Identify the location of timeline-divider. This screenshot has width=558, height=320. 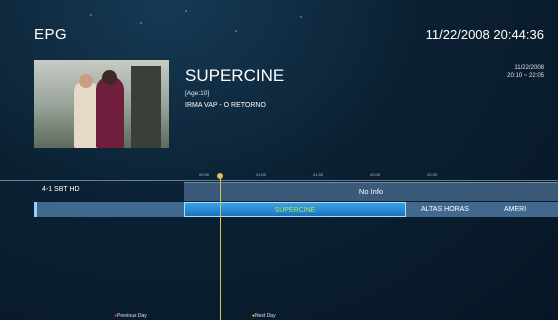
(279, 180).